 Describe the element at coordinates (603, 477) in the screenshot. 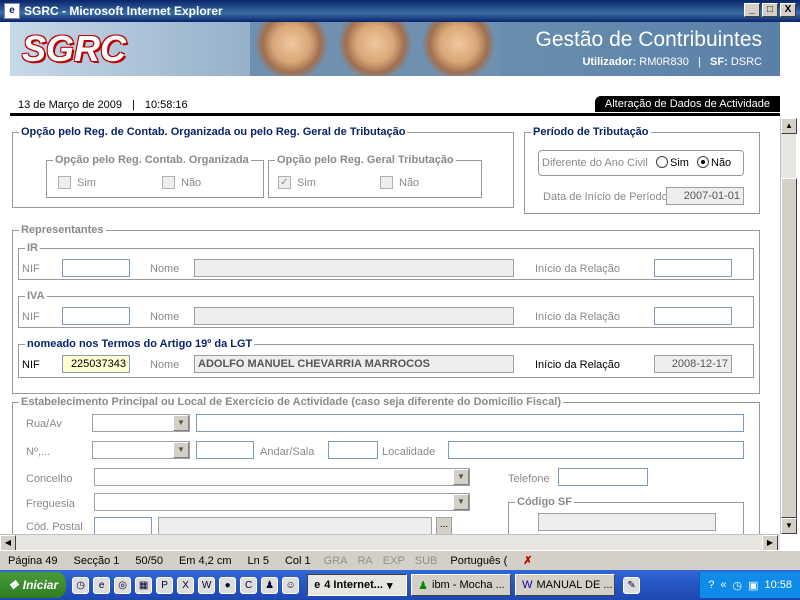

I see `telefone-field` at that location.